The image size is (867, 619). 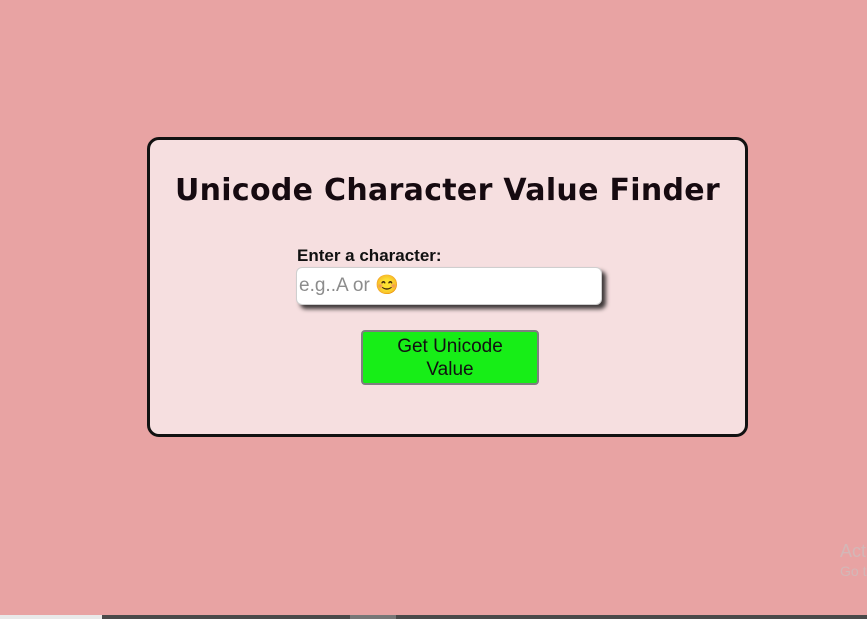 What do you see at coordinates (853, 551) in the screenshot?
I see `watermark-line-1: Act` at bounding box center [853, 551].